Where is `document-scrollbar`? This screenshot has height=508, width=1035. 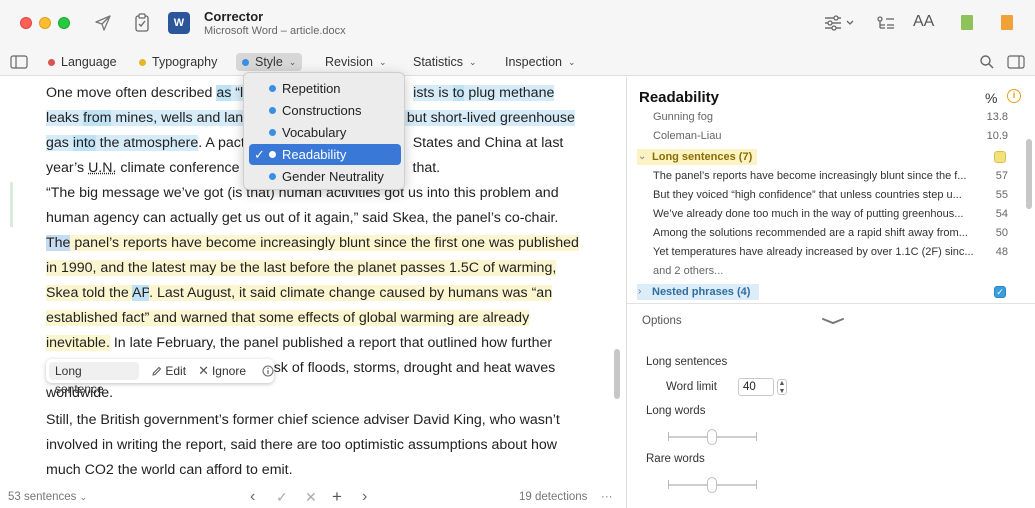 document-scrollbar is located at coordinates (617, 374).